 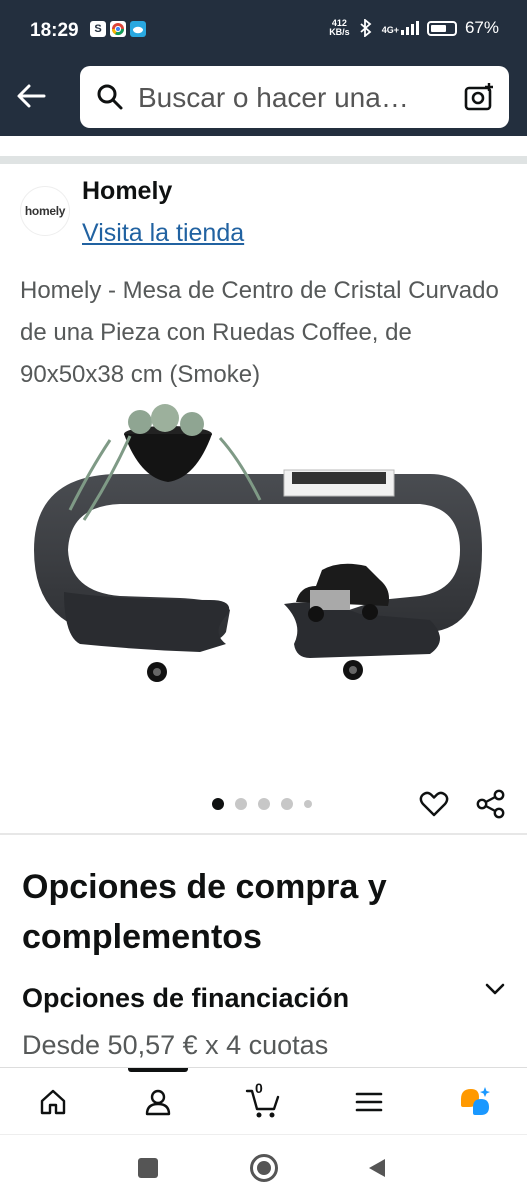 I want to click on weather-icon, so click(x=138, y=29).